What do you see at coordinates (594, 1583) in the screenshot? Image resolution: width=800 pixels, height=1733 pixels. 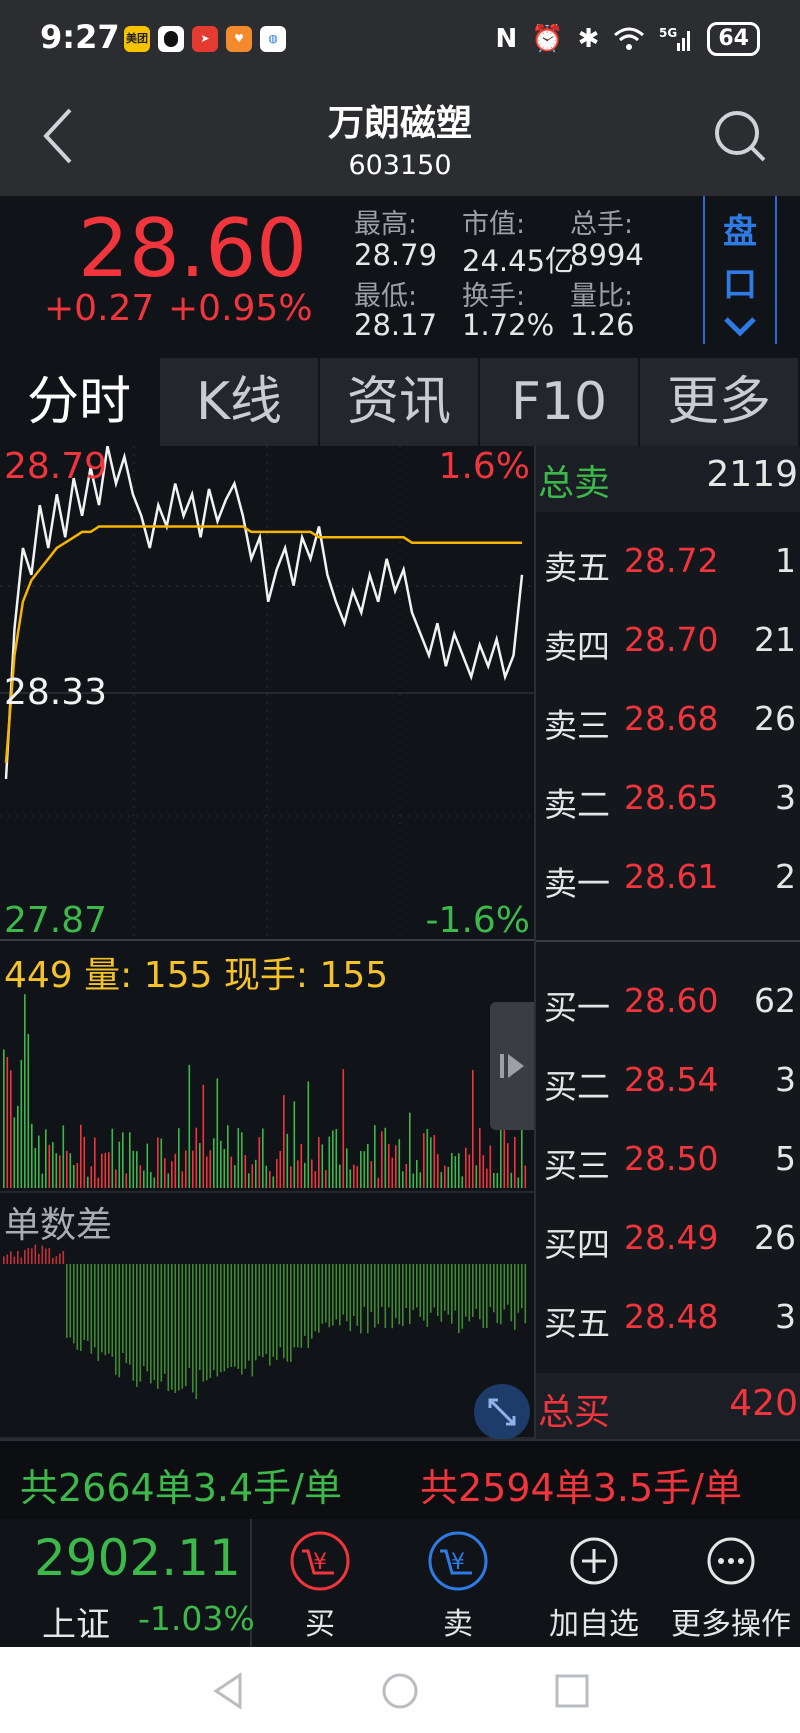 I see `add-watchlist-button: 加自选` at bounding box center [594, 1583].